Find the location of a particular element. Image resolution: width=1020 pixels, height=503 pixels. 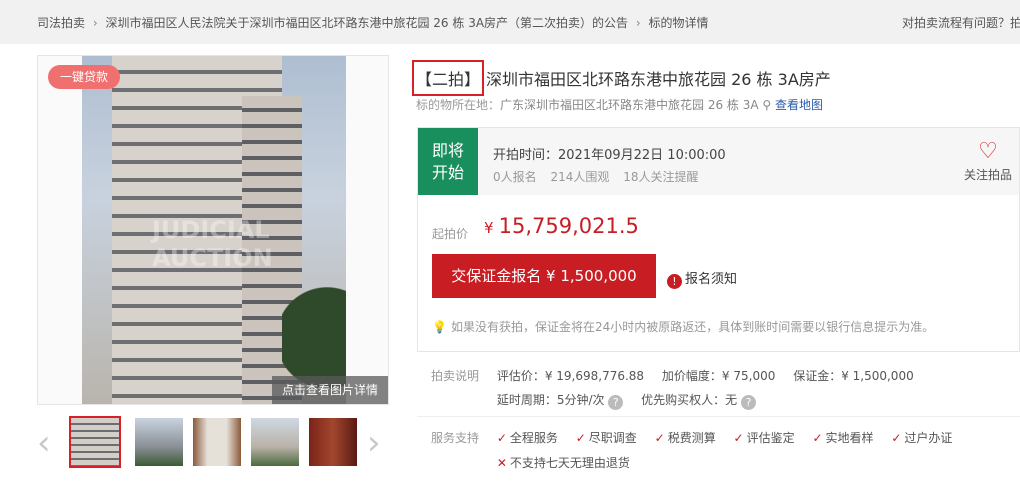

cross-icon: ✕ is located at coordinates (501, 463).